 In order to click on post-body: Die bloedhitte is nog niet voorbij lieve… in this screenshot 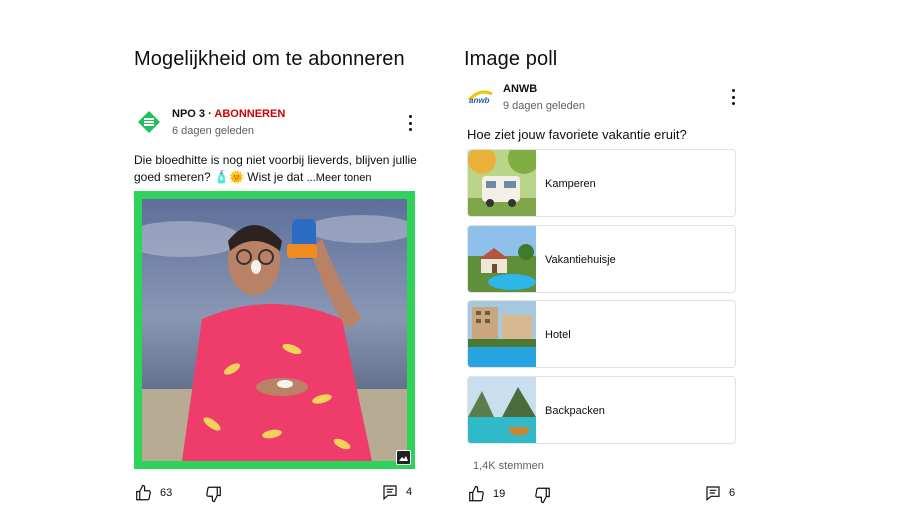, I will do `click(275, 168)`.